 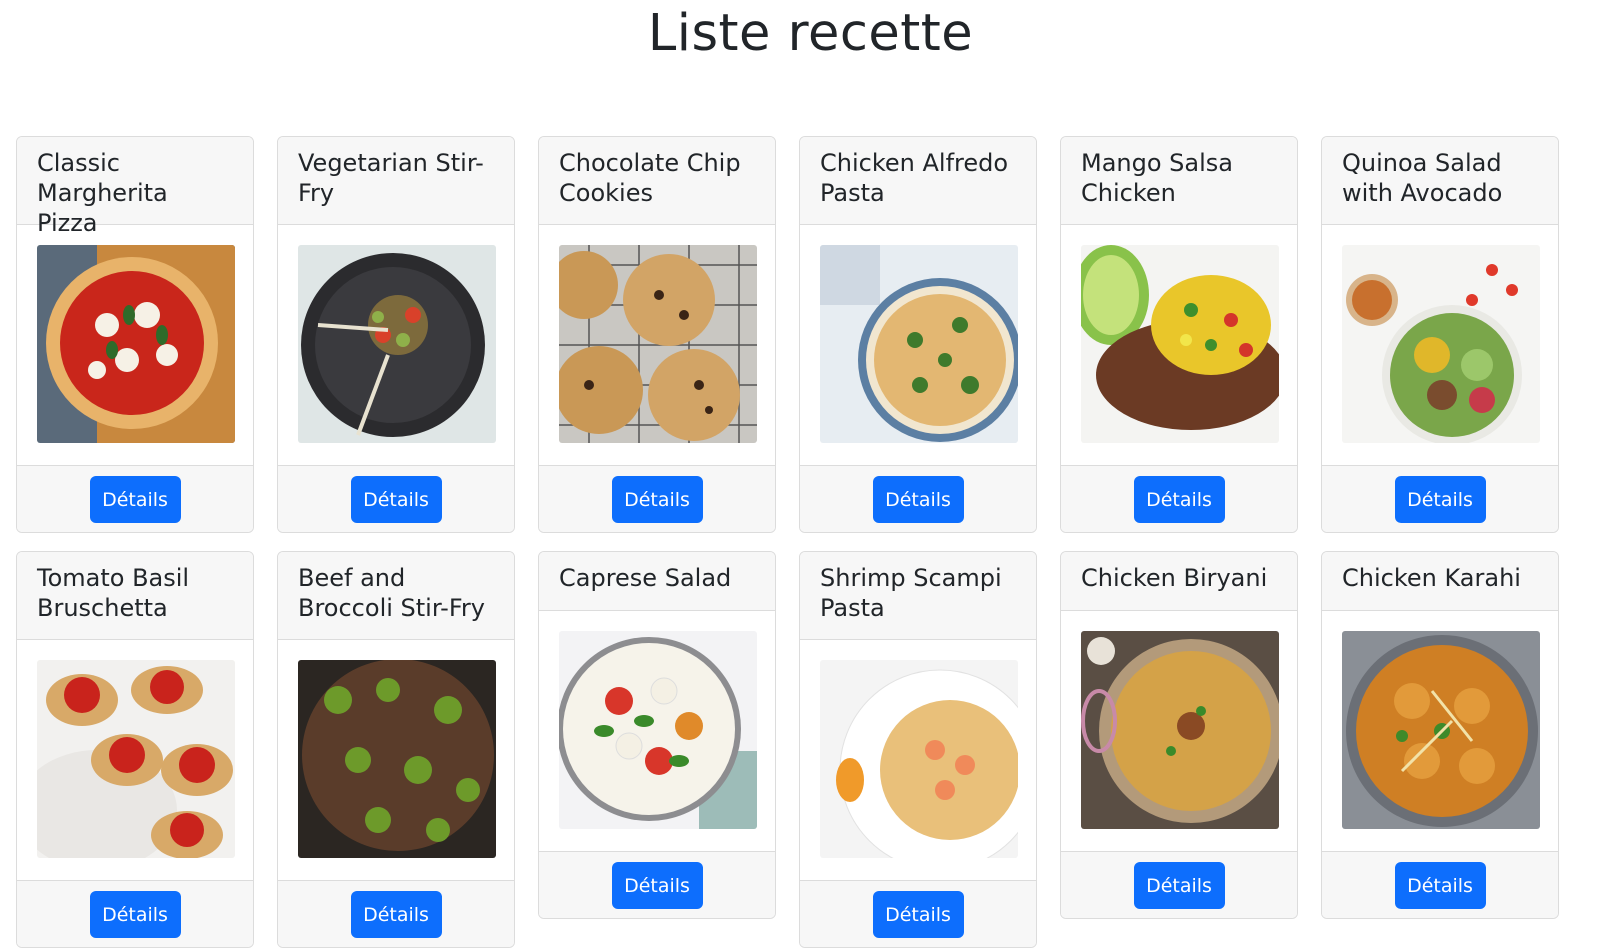 I want to click on recipe-card: Chicken Biryani Détails, so click(x=1179, y=735).